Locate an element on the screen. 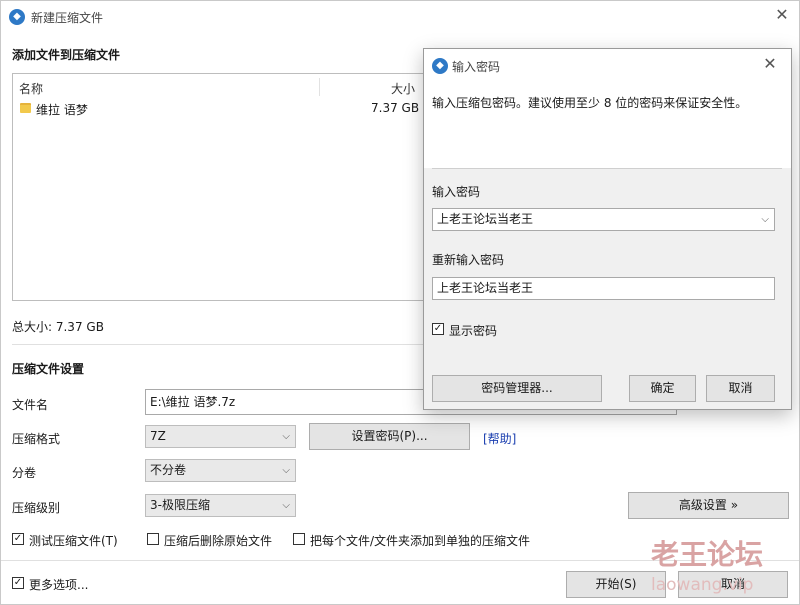  close-icon: ✕ is located at coordinates (782, 17).